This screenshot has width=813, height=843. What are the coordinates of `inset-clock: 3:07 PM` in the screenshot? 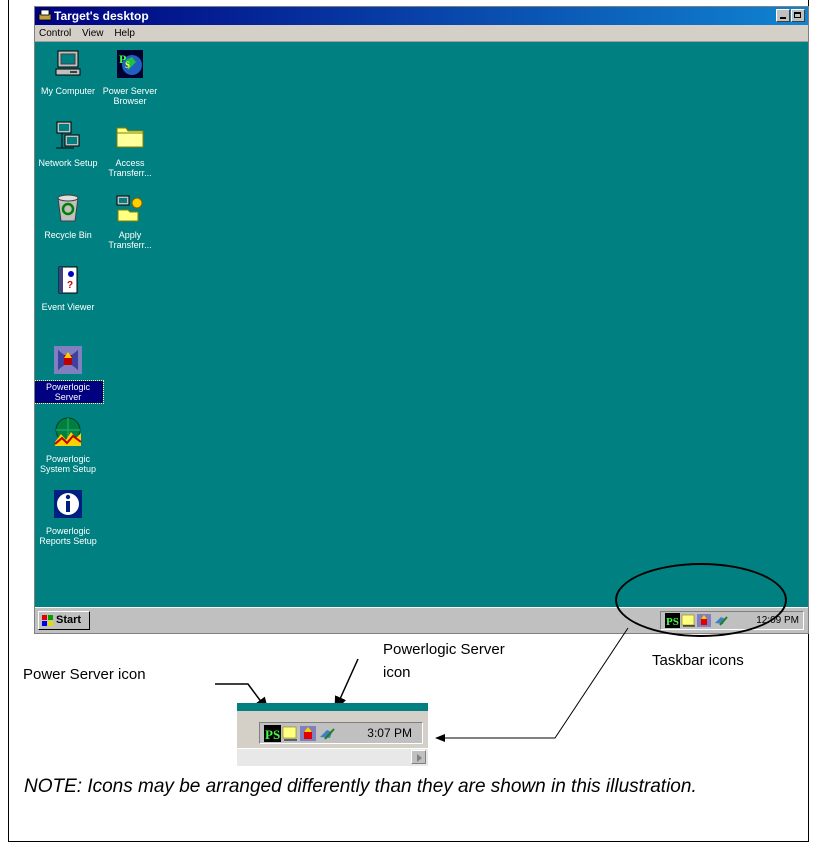 It's located at (389, 733).